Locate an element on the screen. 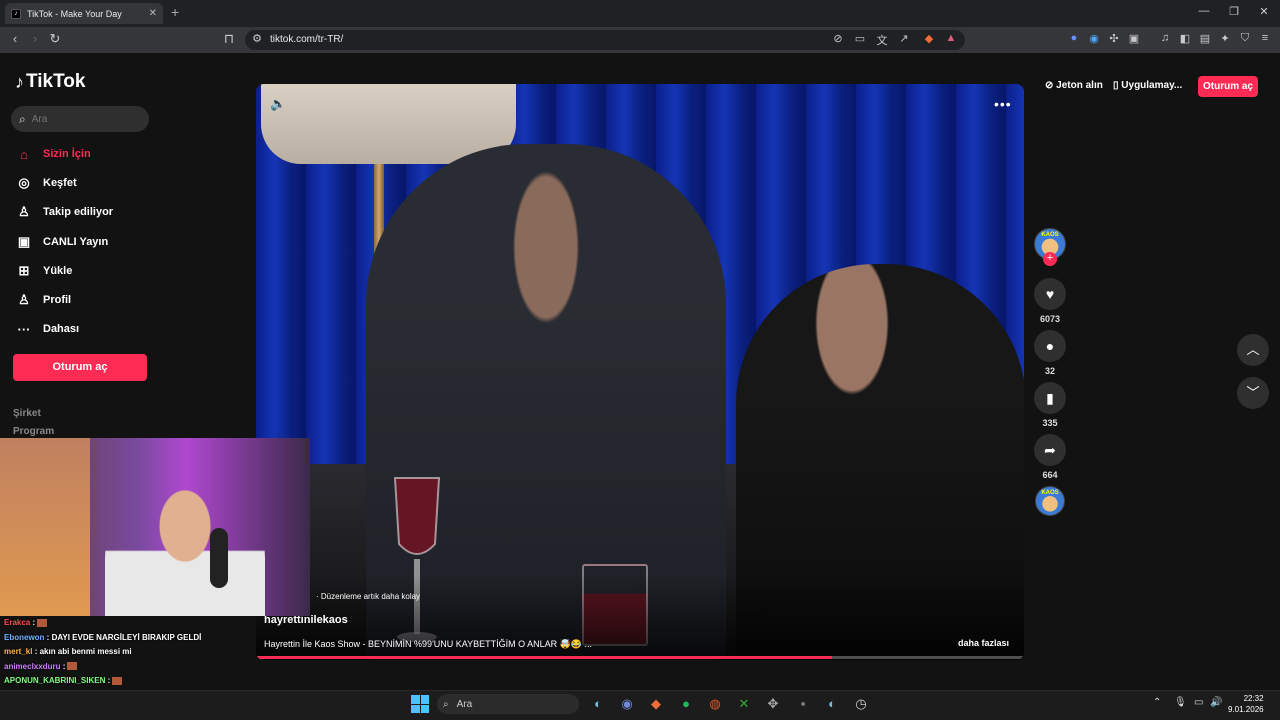 Image resolution: width=1280 pixels, height=720 pixels. following-icon: ♙ is located at coordinates (24, 211).